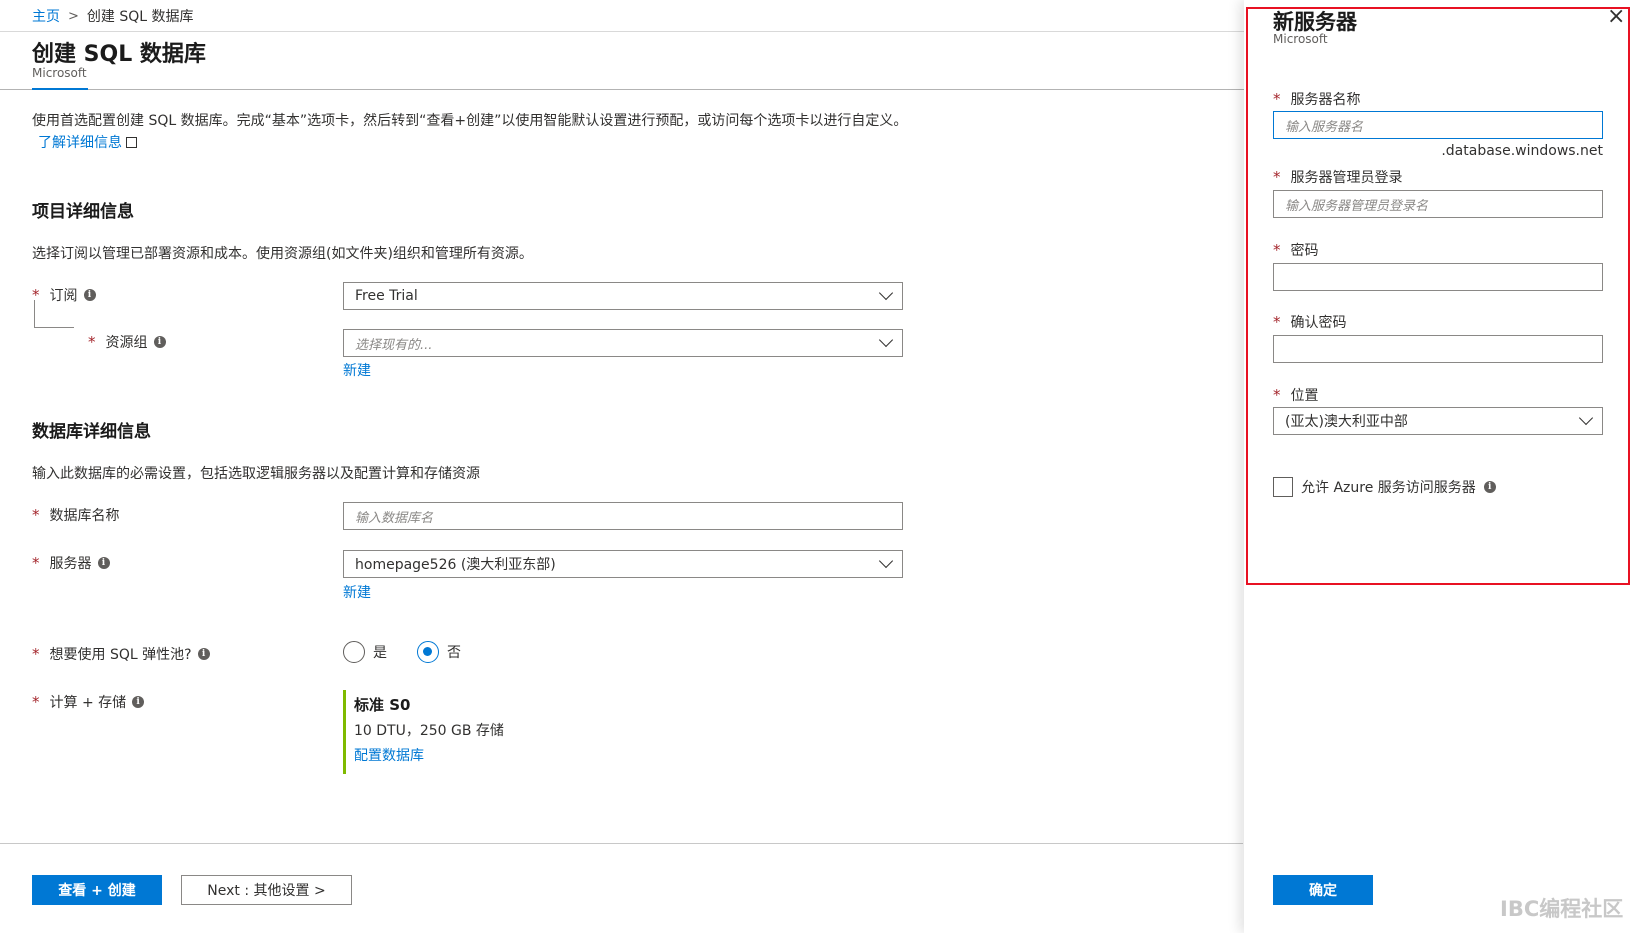 This screenshot has width=1638, height=933. I want to click on password-label: * 密码, so click(1296, 250).